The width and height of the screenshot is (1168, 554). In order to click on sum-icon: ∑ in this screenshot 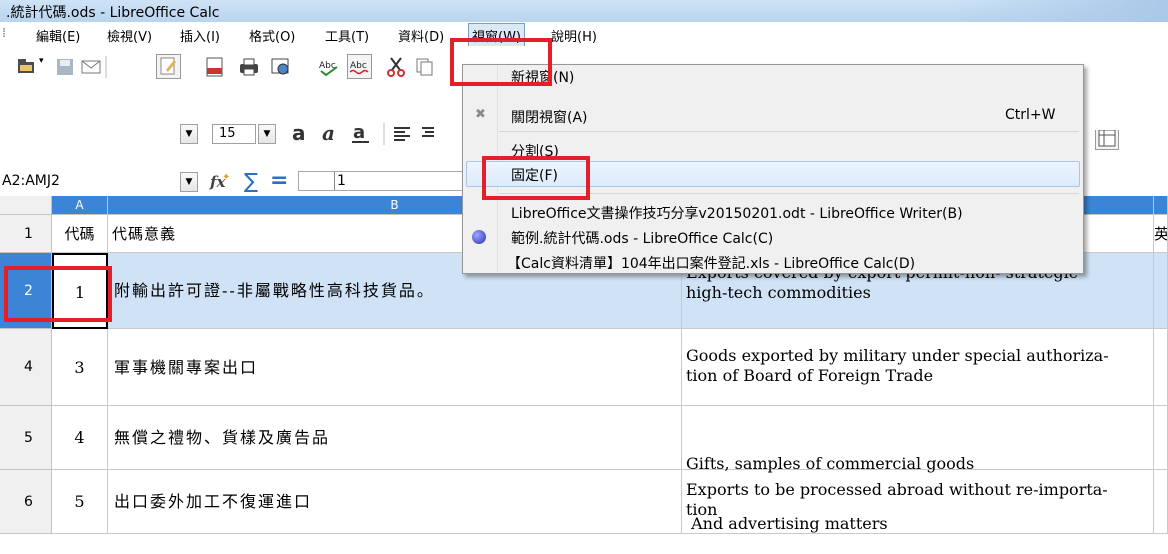, I will do `click(255, 181)`.